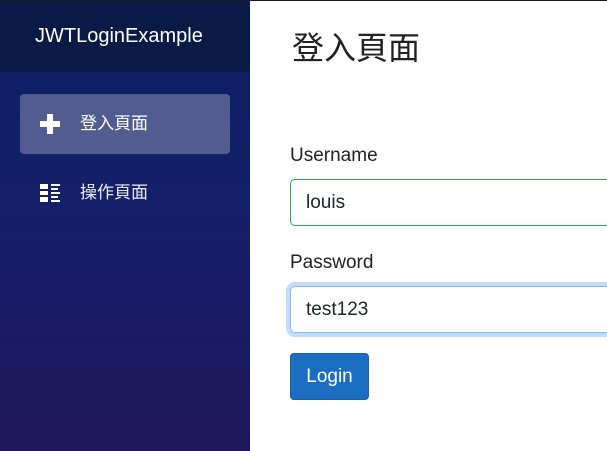 This screenshot has width=607, height=451. Describe the element at coordinates (329, 376) in the screenshot. I see `login-button: Login` at that location.